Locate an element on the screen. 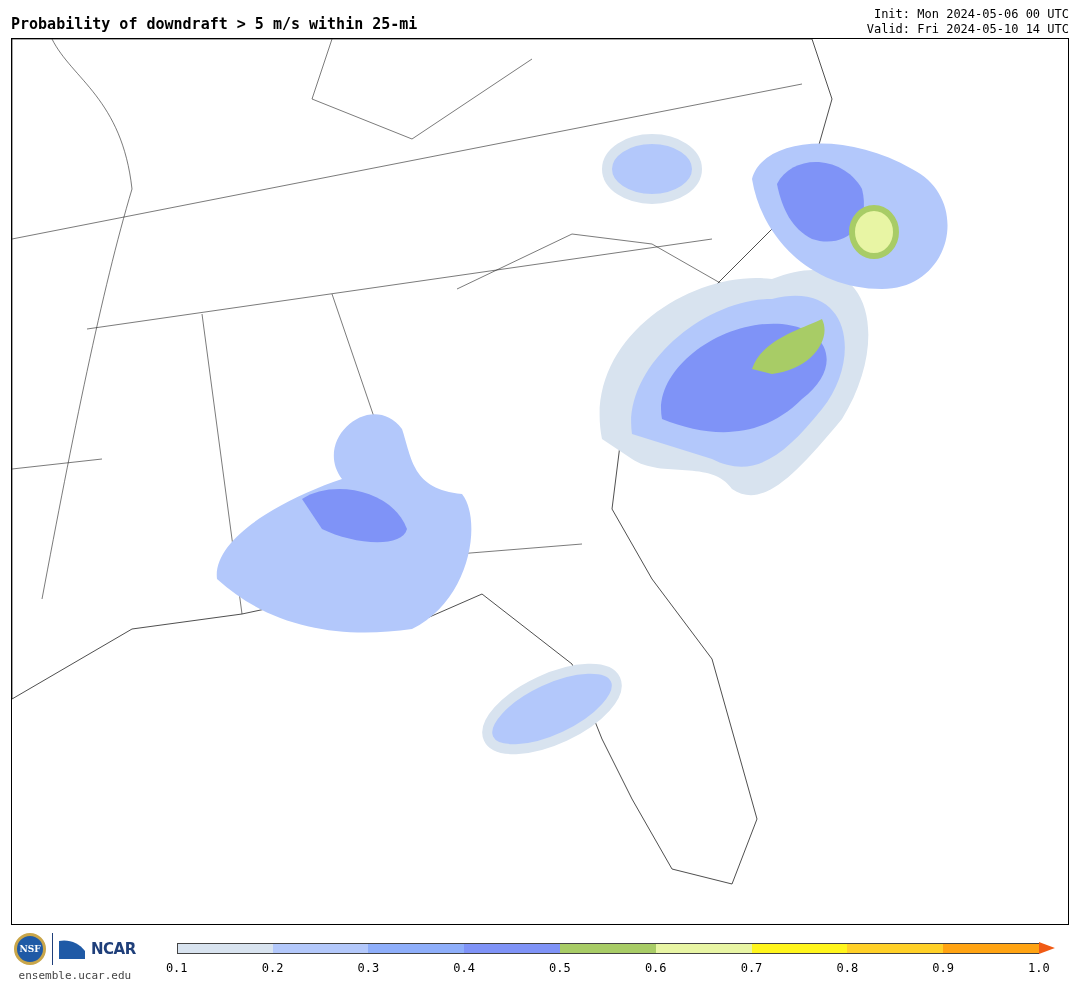  tick-label: 0.4 is located at coordinates (464, 968).